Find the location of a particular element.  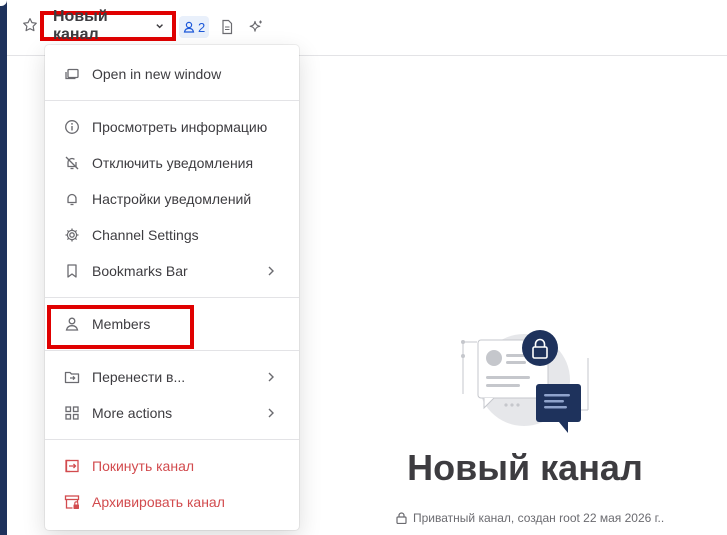

menu-item-label: Просмотреть информацию is located at coordinates (180, 127).